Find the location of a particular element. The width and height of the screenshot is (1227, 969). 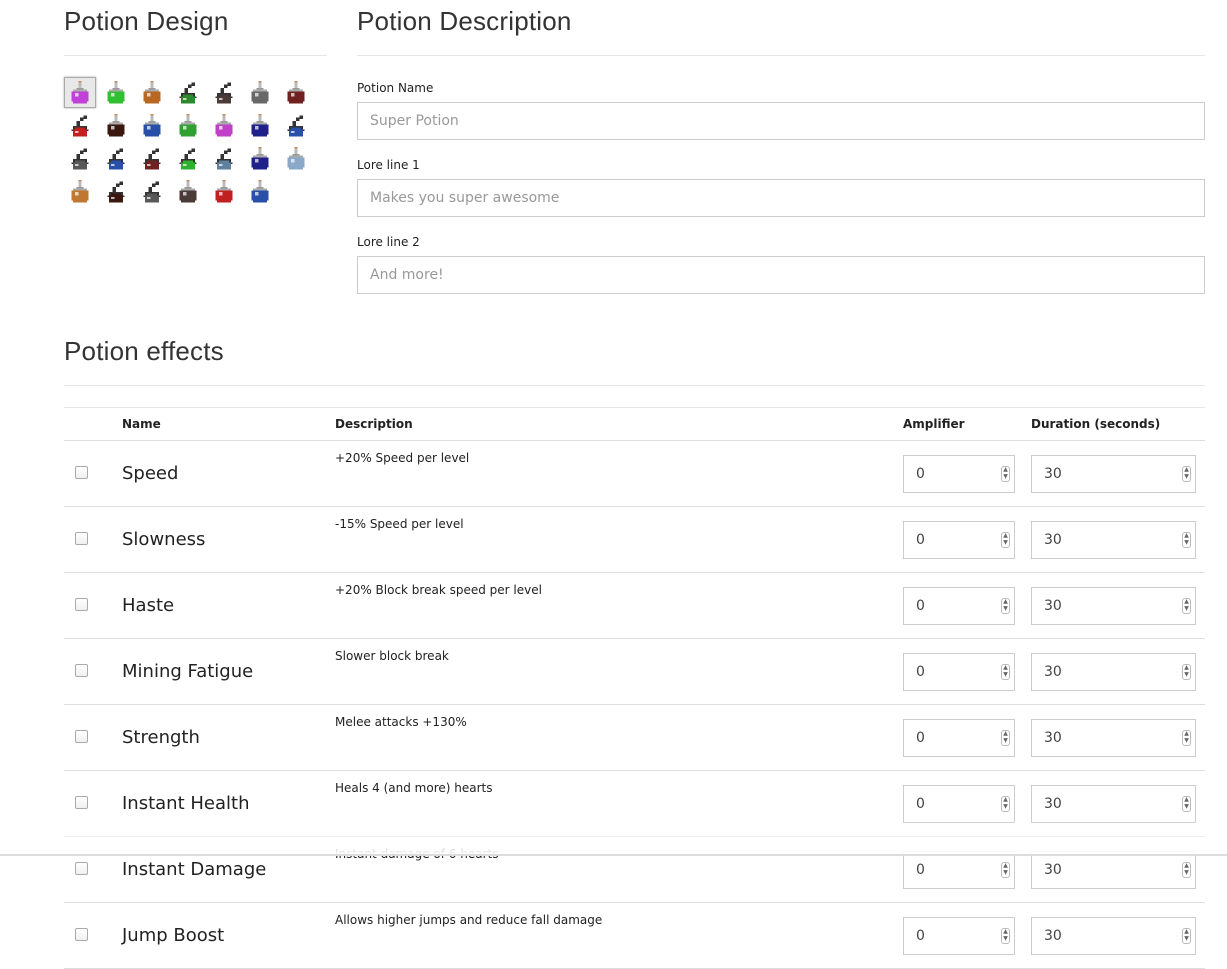

amplifier-value: 0 is located at coordinates (920, 737).